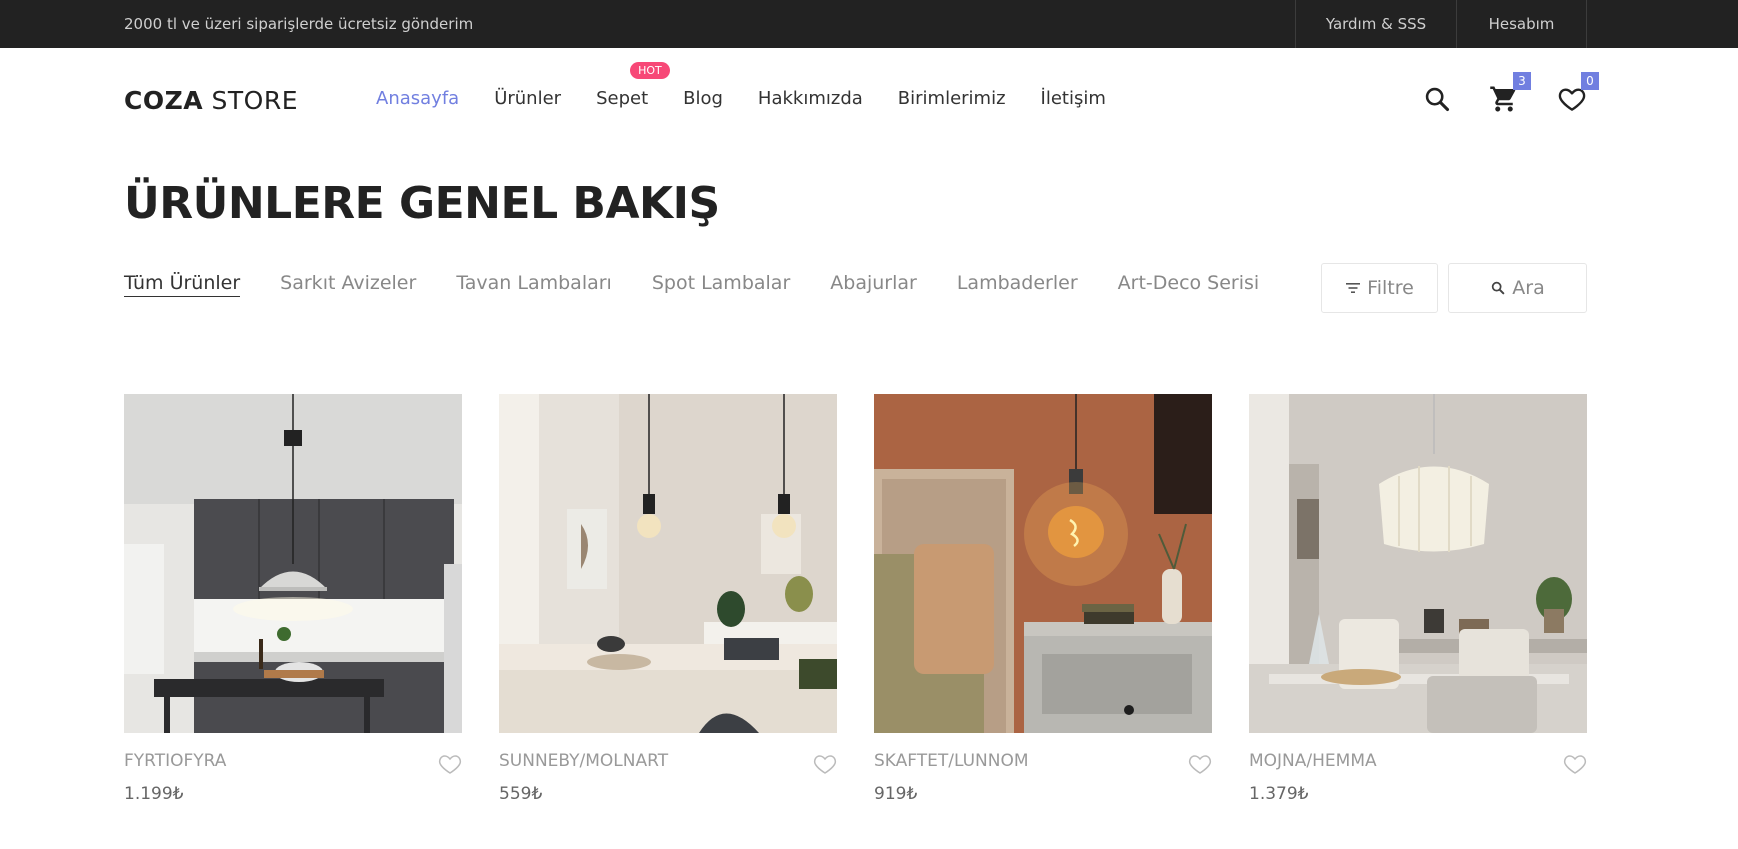 This screenshot has width=1738, height=849. Describe the element at coordinates (527, 98) in the screenshot. I see `nav-item-products: Ürünler` at that location.